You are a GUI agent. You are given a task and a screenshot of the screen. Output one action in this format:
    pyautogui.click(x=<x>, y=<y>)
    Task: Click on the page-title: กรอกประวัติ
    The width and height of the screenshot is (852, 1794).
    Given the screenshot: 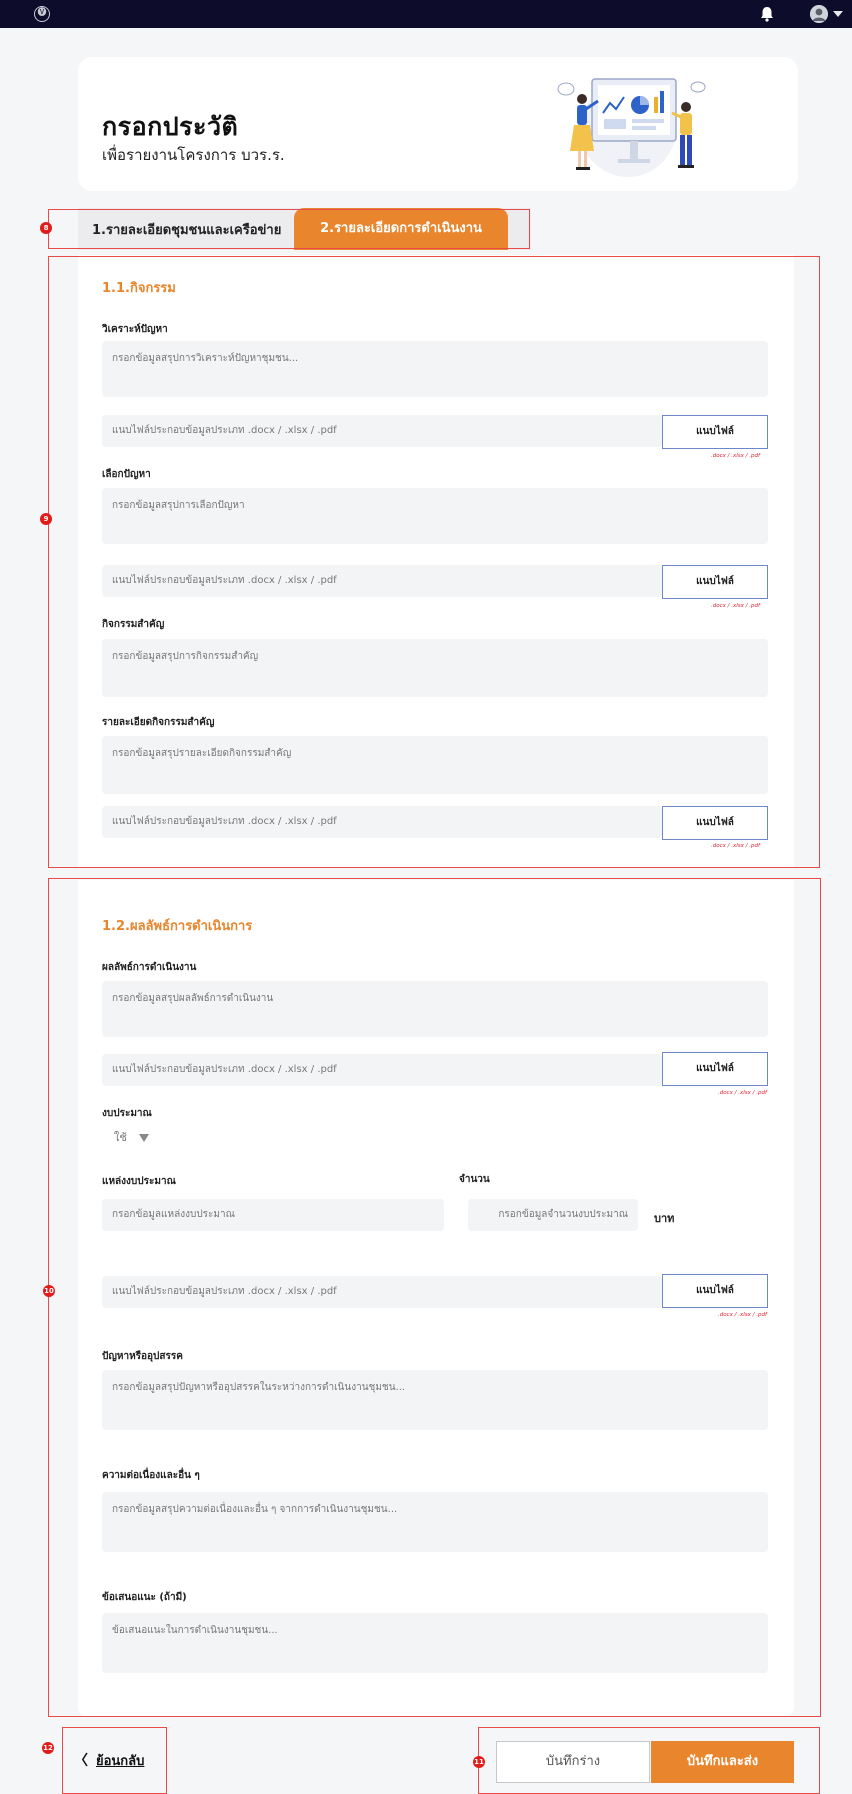 What is the action you would take?
    pyautogui.click(x=170, y=126)
    